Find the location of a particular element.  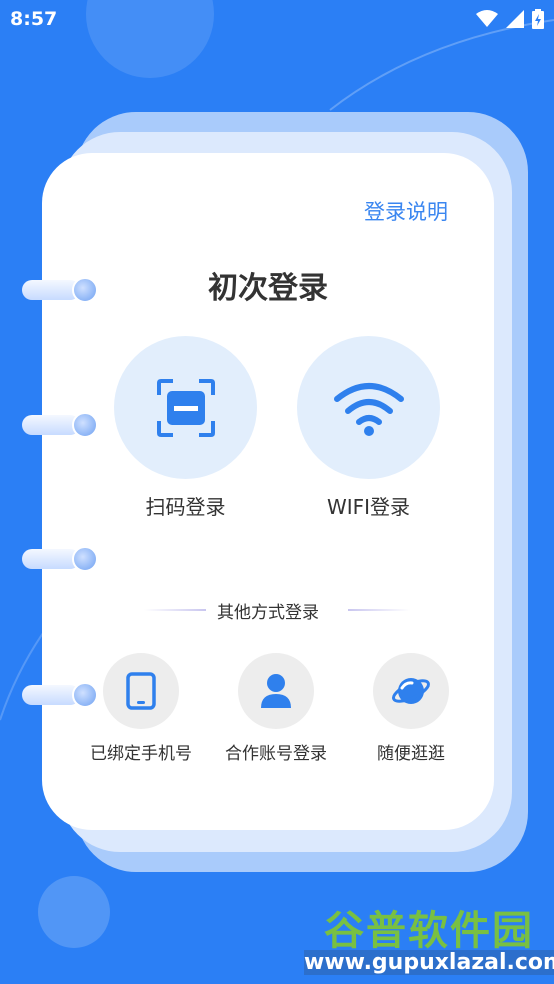

divider-line-right is located at coordinates (379, 610).